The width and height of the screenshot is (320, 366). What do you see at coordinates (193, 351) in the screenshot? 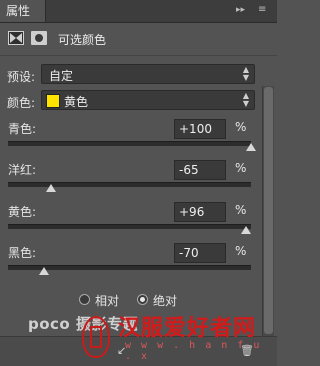
I see `site-url-watermark: w w w . h a n f u . x` at bounding box center [193, 351].